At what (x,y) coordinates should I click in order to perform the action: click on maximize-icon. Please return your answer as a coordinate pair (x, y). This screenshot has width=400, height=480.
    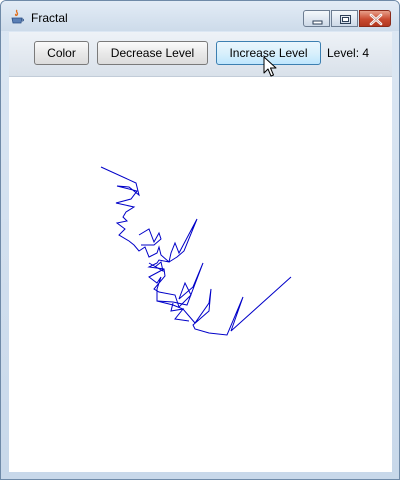
    Looking at the image, I should click on (345, 19).